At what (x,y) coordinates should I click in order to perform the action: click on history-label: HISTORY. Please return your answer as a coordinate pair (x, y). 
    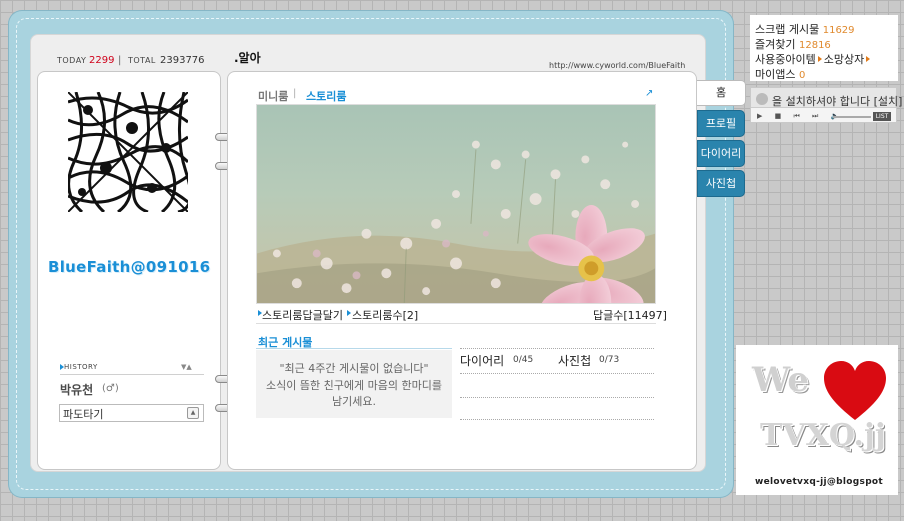
    Looking at the image, I should click on (81, 367).